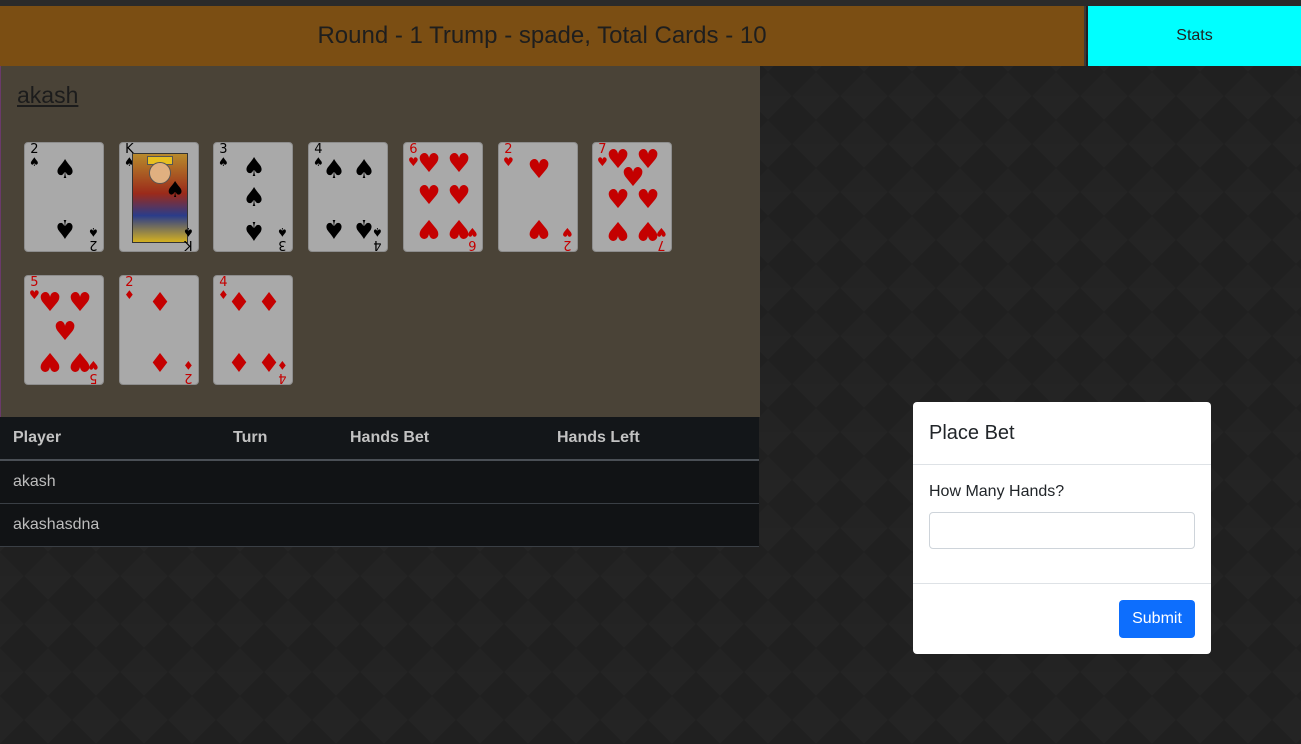 The width and height of the screenshot is (1301, 744). I want to click on table-row: akash, so click(379, 482).